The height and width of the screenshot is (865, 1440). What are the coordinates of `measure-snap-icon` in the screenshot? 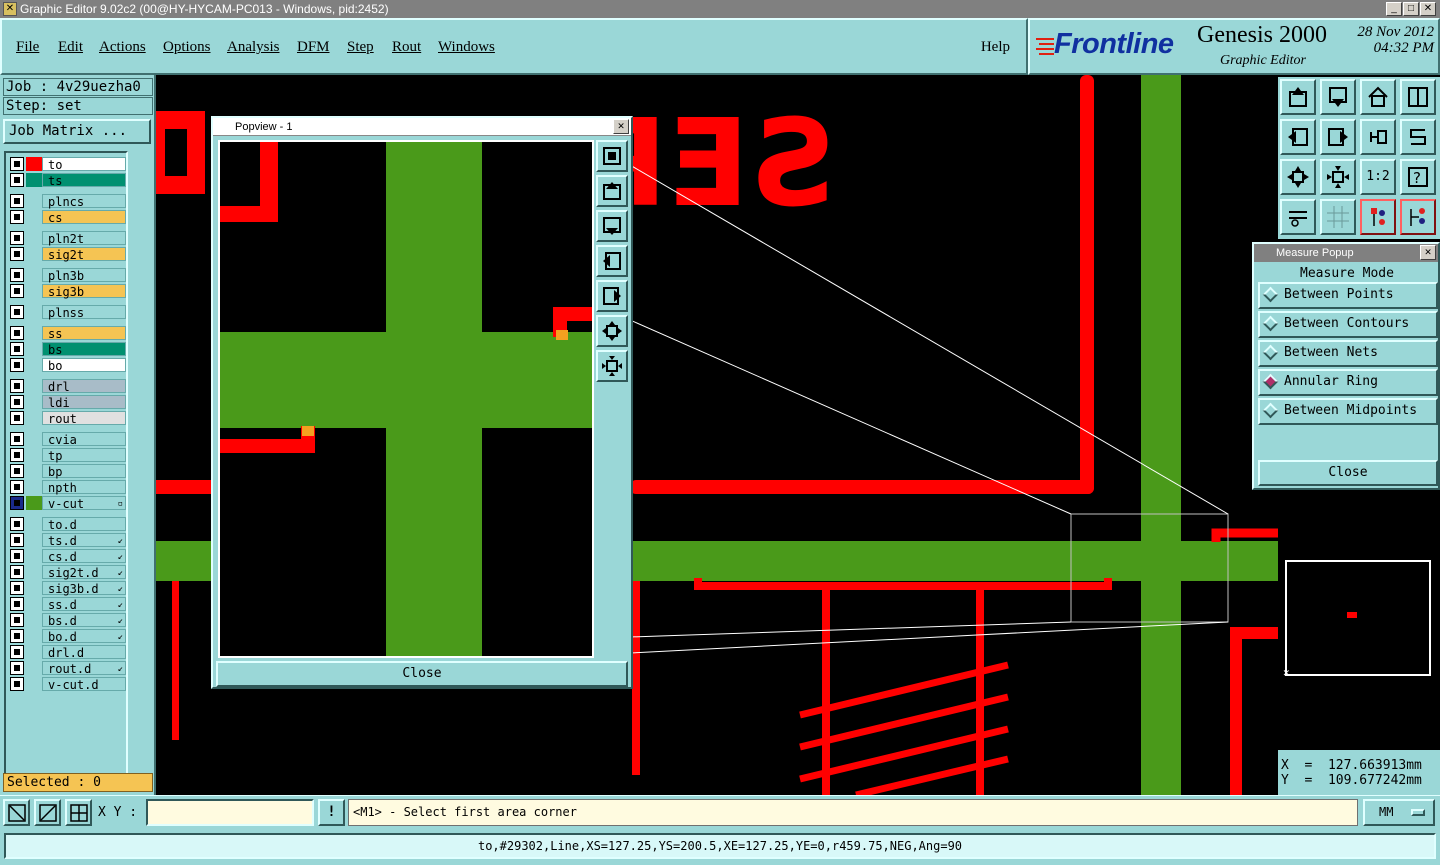 It's located at (47, 812).